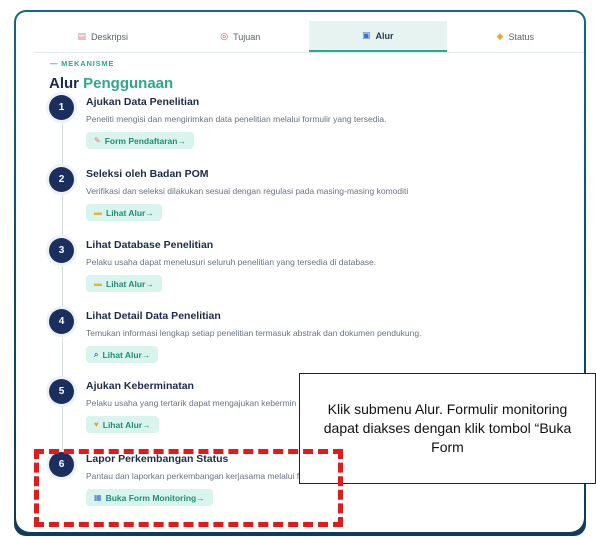 This screenshot has height=537, width=596. I want to click on buka-form-monitoring-button: ▦ Buka Form Monitoring→, so click(149, 497).